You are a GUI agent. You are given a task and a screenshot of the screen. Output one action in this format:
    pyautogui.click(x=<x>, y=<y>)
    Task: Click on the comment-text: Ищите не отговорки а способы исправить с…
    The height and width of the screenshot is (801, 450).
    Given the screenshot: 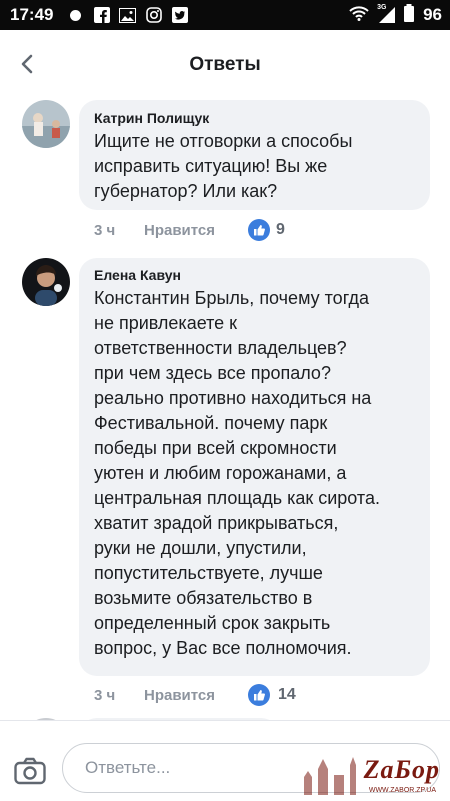 What is the action you would take?
    pyautogui.click(x=223, y=166)
    